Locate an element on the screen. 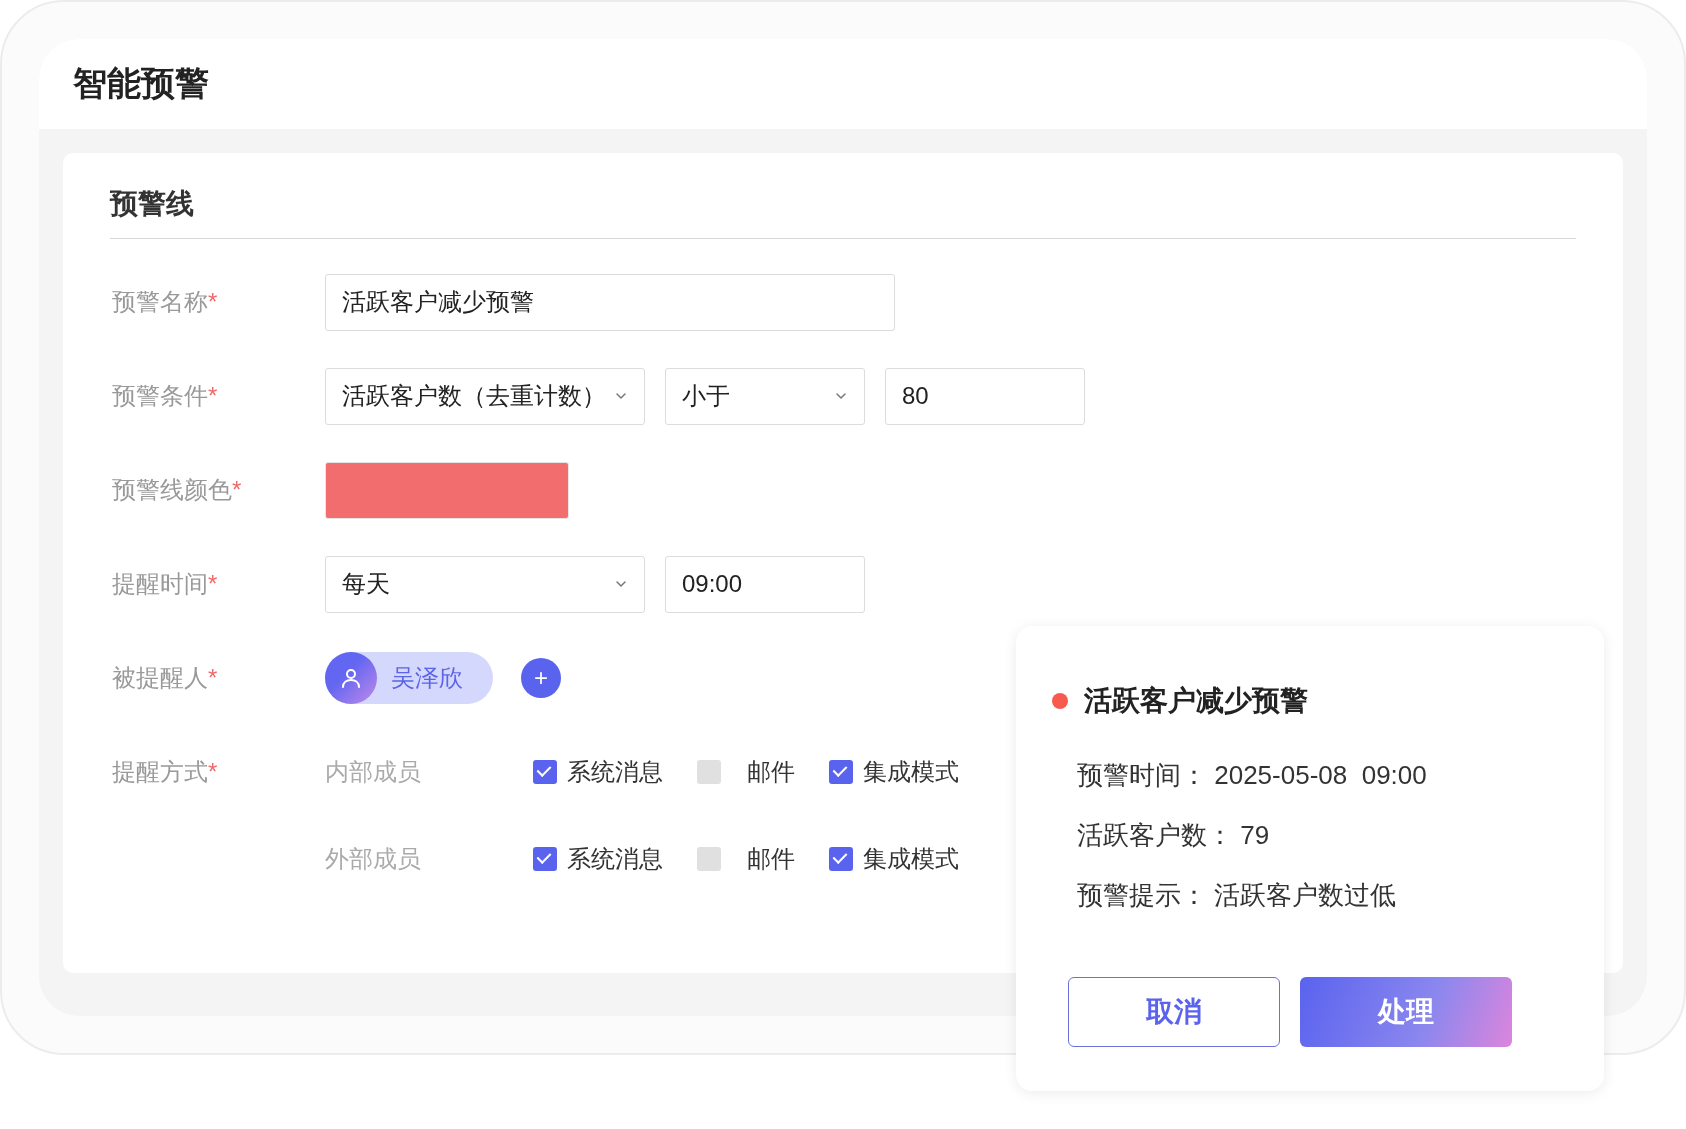 This screenshot has width=1686, height=1129. field-label: 被提醒人* is located at coordinates (165, 678).